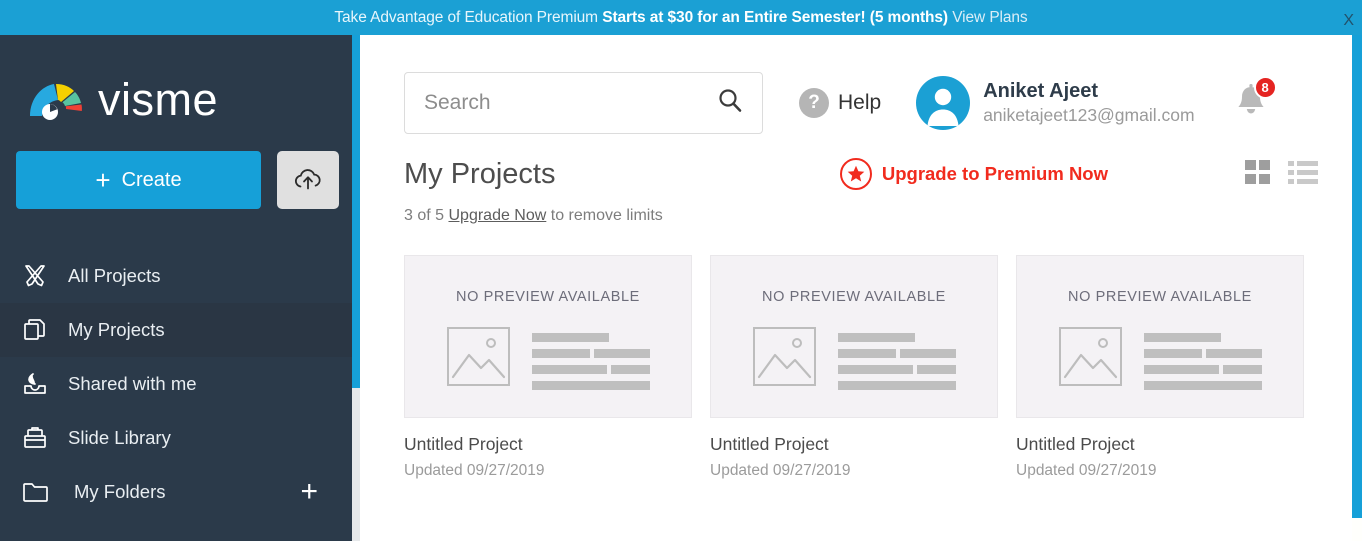 This screenshot has height=541, width=1362. What do you see at coordinates (1265, 87) in the screenshot?
I see `notification-badge: 8` at bounding box center [1265, 87].